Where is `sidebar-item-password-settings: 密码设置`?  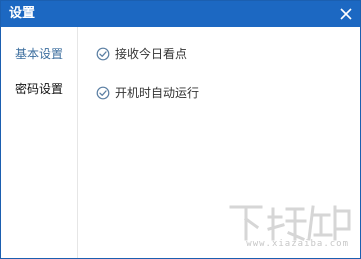 sidebar-item-password-settings: 密码设置 is located at coordinates (39, 89).